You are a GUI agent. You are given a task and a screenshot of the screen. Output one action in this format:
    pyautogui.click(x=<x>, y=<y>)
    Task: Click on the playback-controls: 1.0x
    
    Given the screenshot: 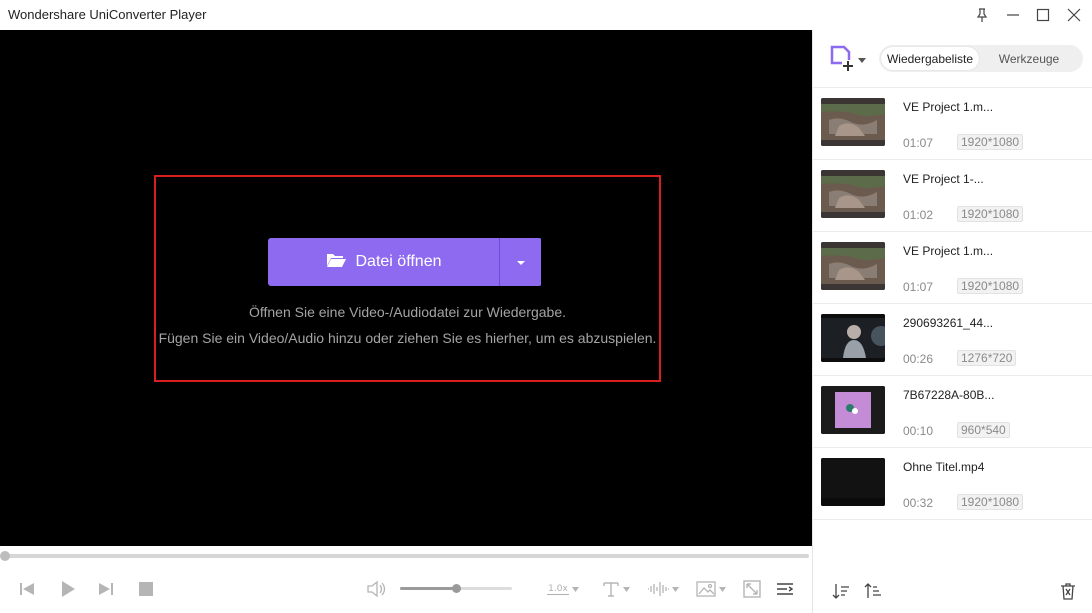 What is the action you would take?
    pyautogui.click(x=406, y=587)
    